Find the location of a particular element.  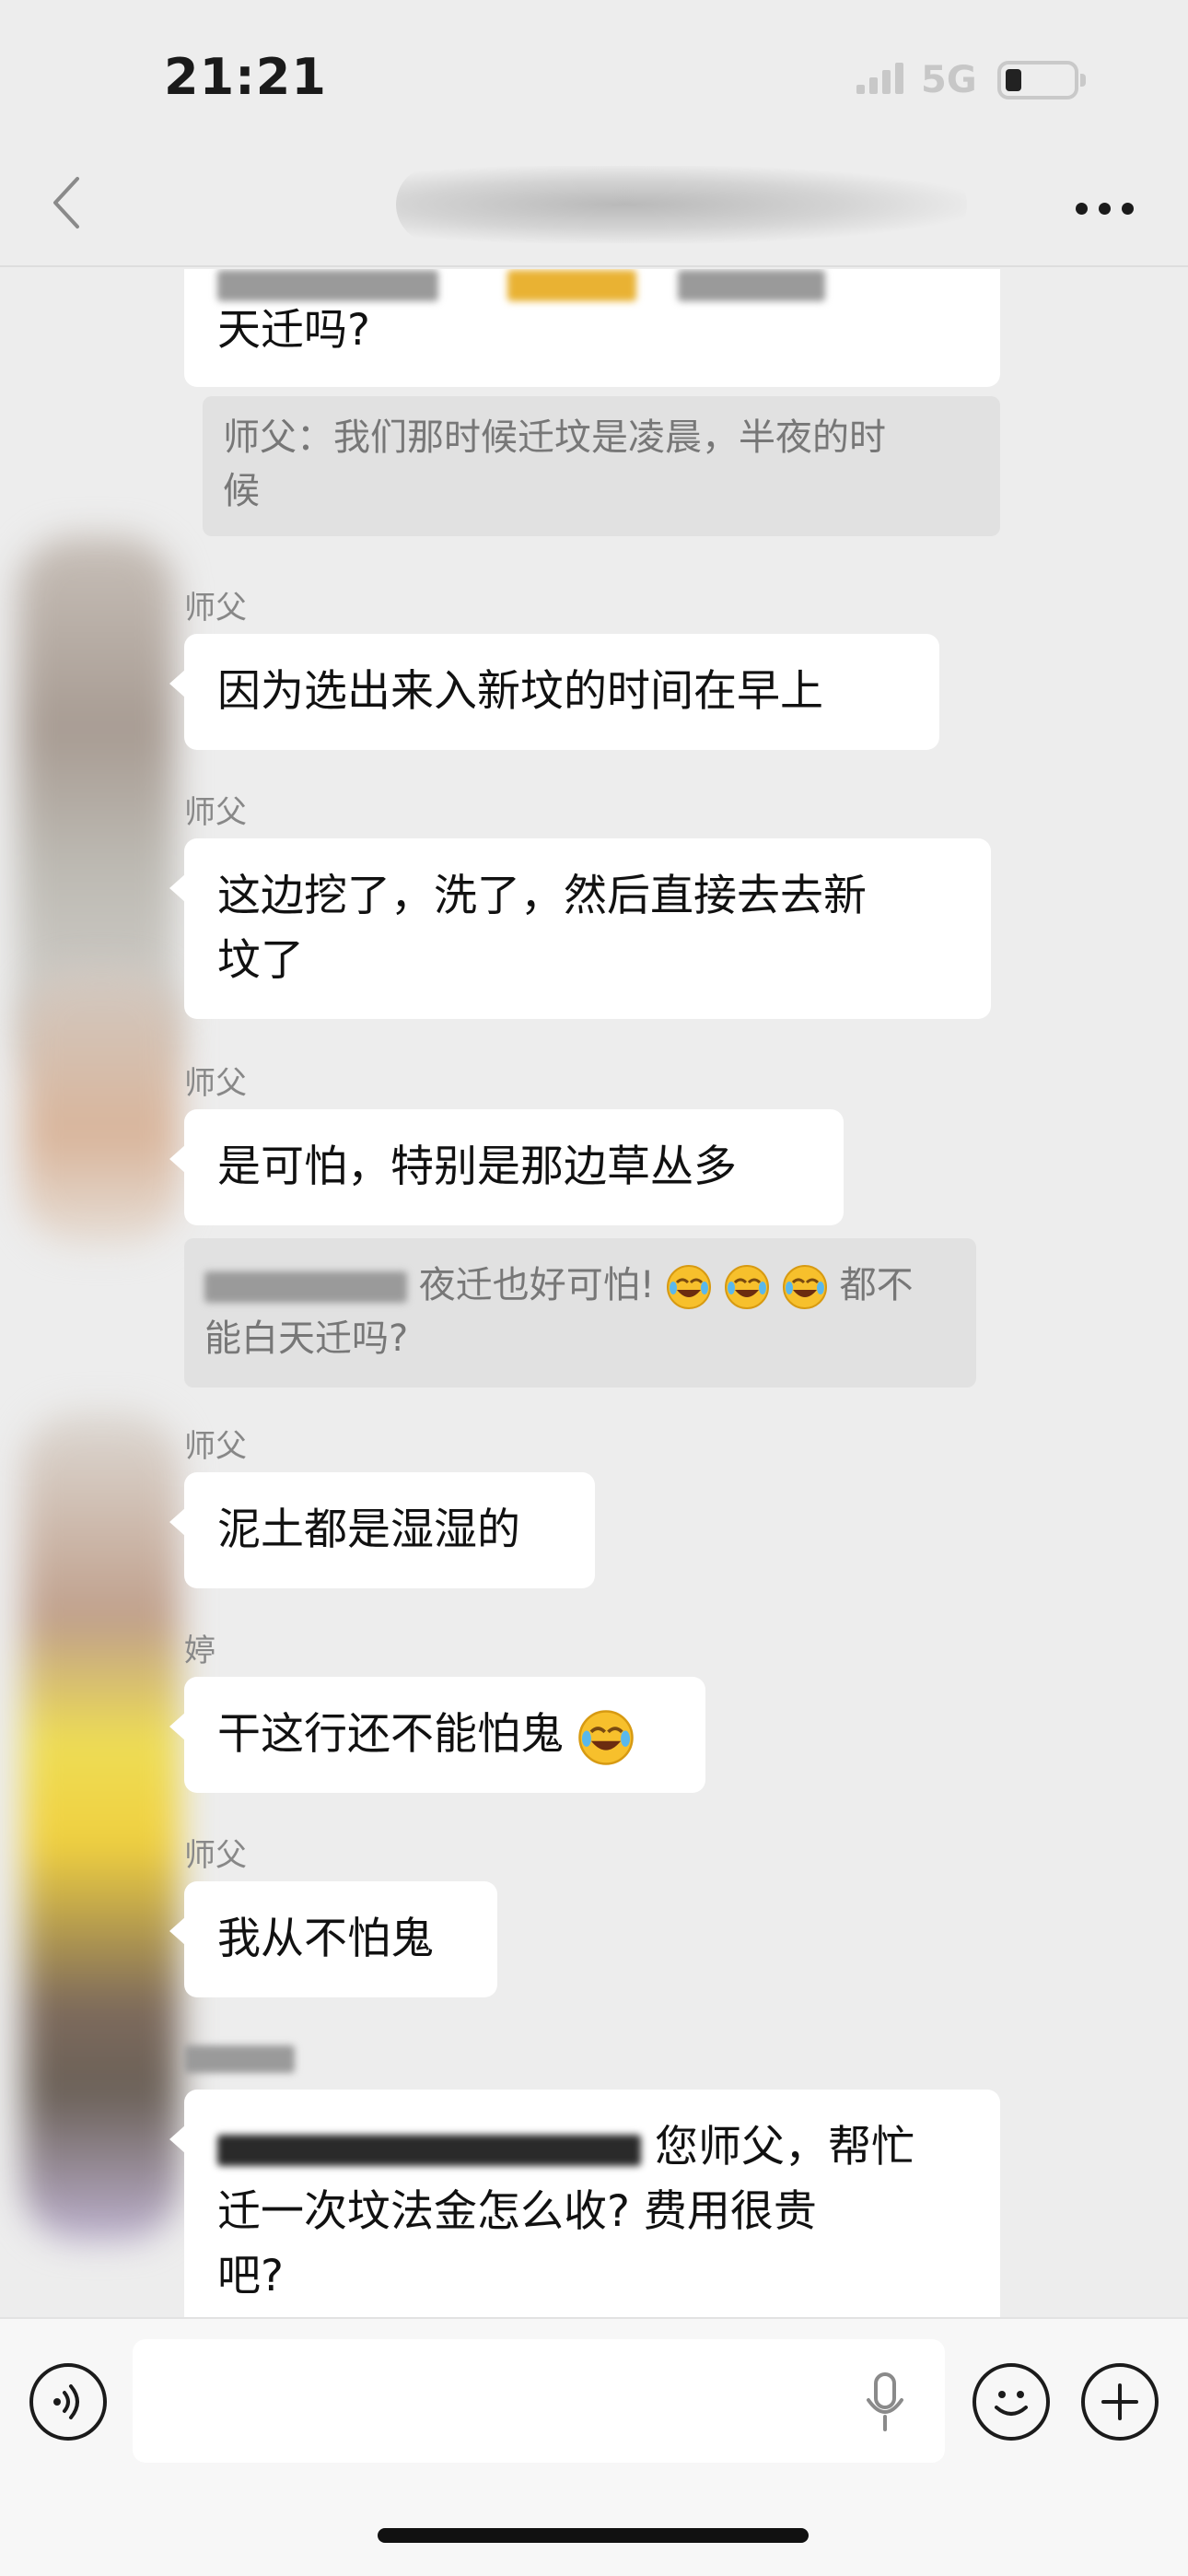

emoji-button is located at coordinates (1011, 2402).